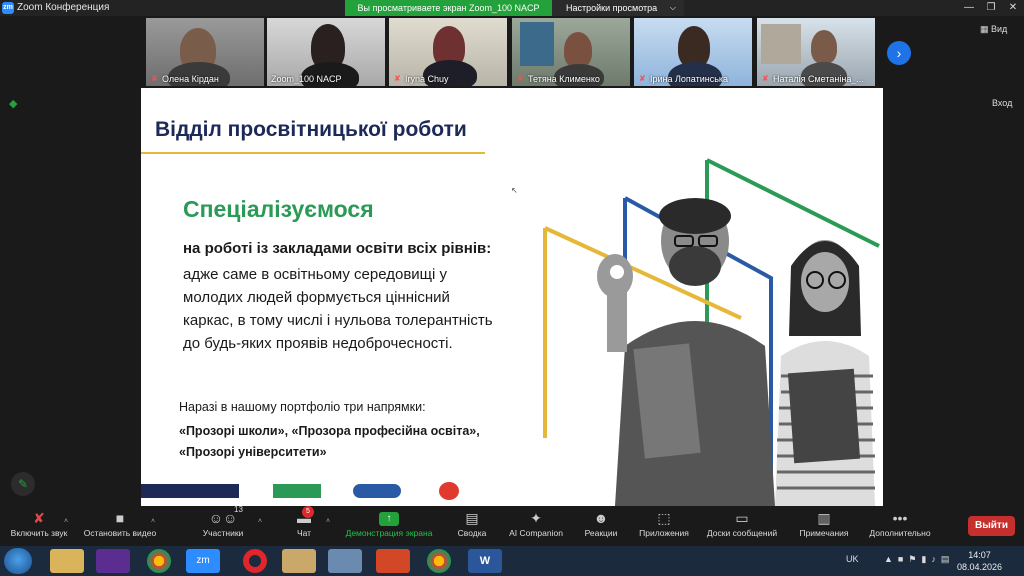 This screenshot has height=576, width=1024. What do you see at coordinates (67, 561) in the screenshot?
I see `file-explorer-icon` at bounding box center [67, 561].